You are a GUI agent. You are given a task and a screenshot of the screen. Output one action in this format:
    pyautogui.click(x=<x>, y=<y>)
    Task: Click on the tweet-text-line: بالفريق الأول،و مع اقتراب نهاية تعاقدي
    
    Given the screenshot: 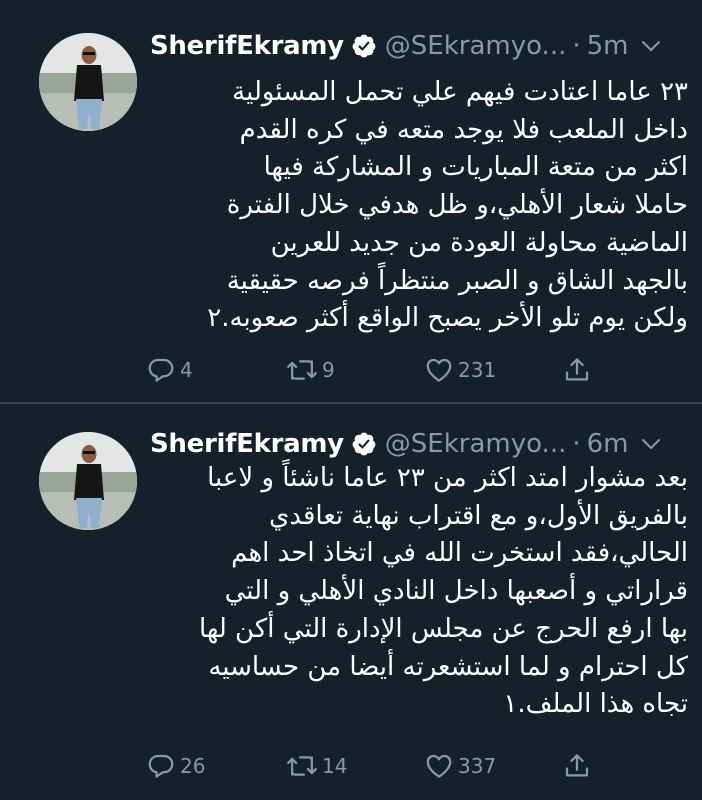 What is the action you would take?
    pyautogui.click(x=478, y=515)
    